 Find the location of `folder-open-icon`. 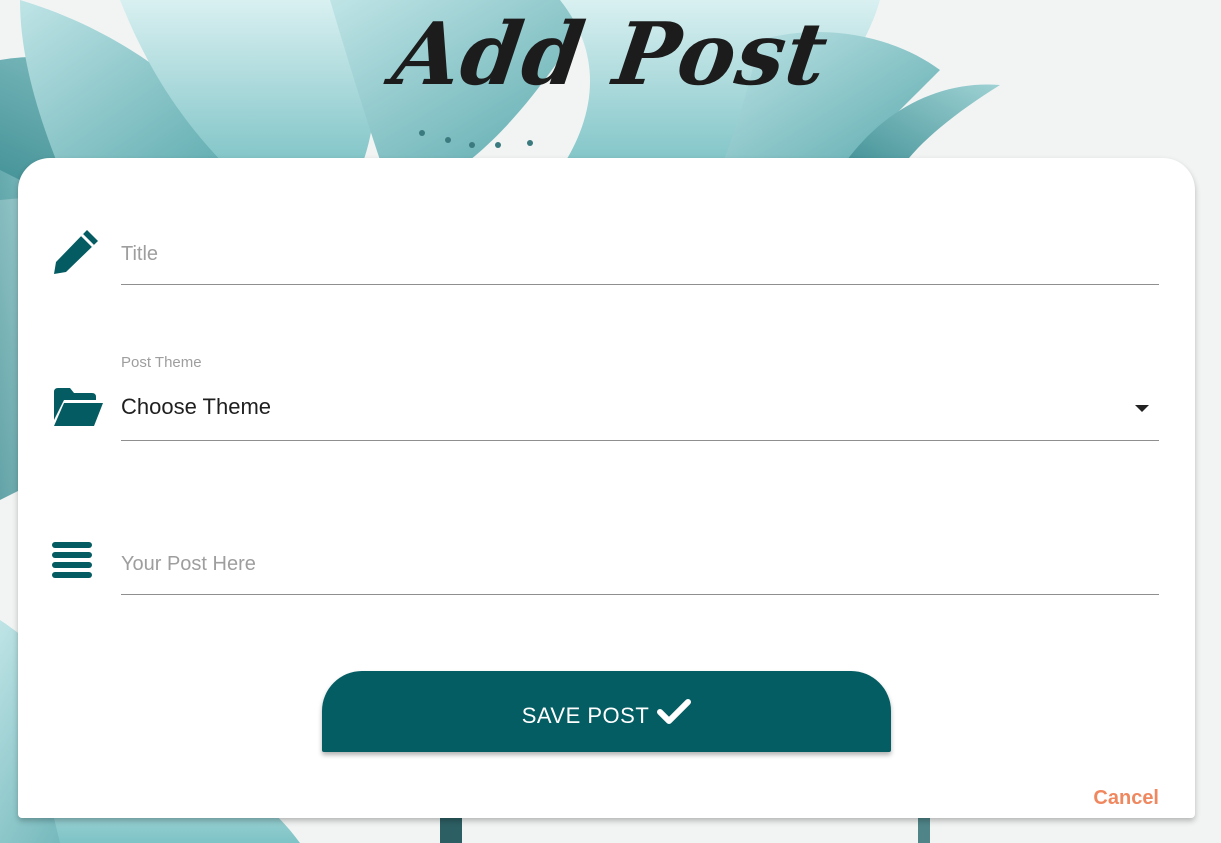

folder-open-icon is located at coordinates (78, 406).